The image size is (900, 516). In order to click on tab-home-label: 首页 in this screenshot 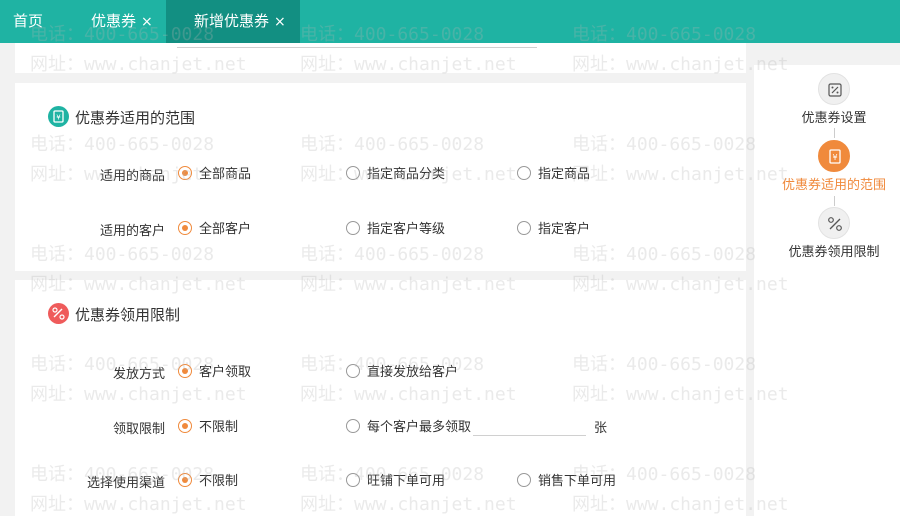, I will do `click(28, 21)`.